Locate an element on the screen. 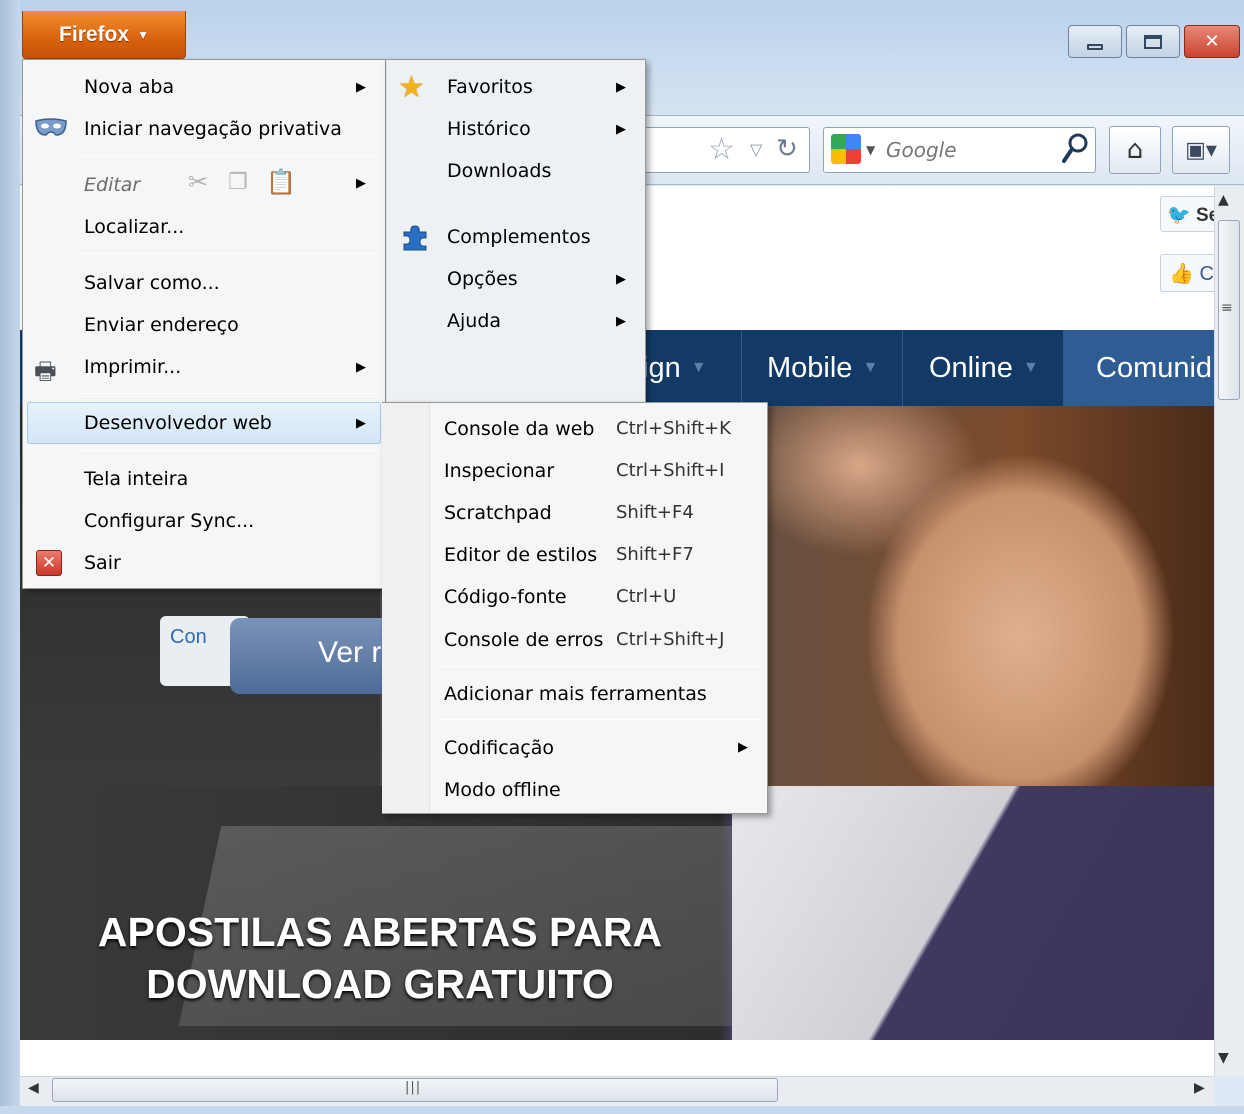  menu-item-options: Opções is located at coordinates (482, 279).